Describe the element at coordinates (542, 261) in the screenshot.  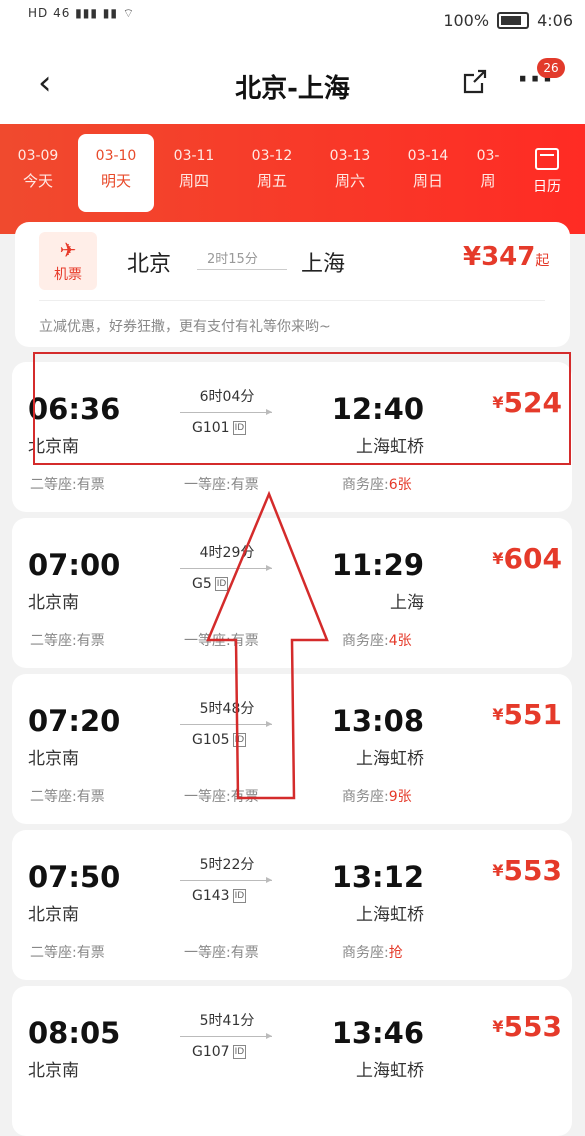
I see `flight-price-suffix: 起` at that location.